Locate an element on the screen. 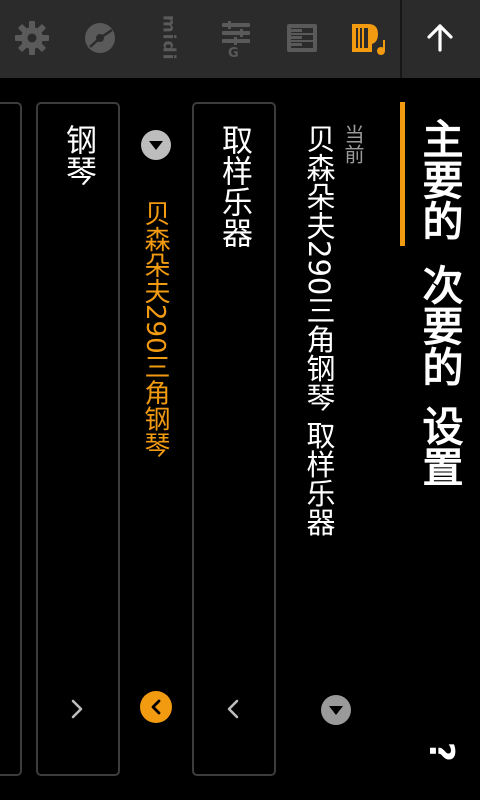  sampled-instrument-label: 取样乐器 is located at coordinates (234, 186).